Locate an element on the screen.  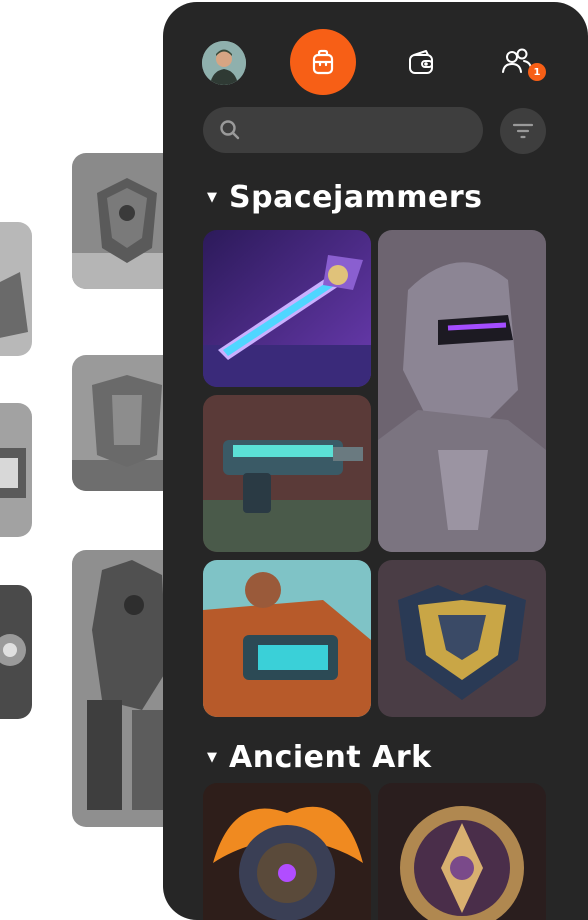
filter-icon is located at coordinates (523, 131).